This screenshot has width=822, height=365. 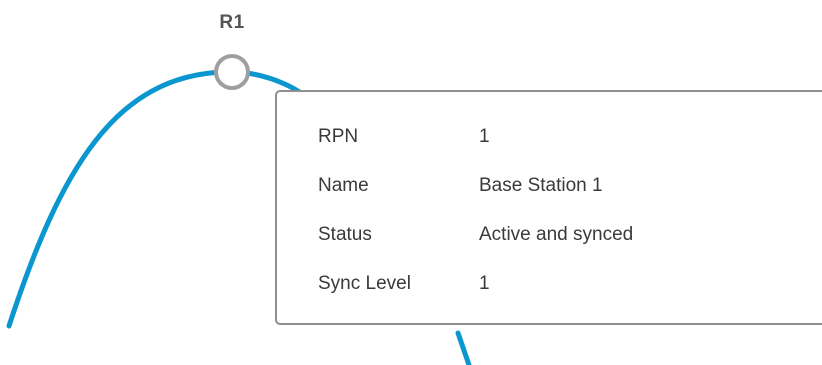 I want to click on link-line-bottom, so click(x=463, y=347).